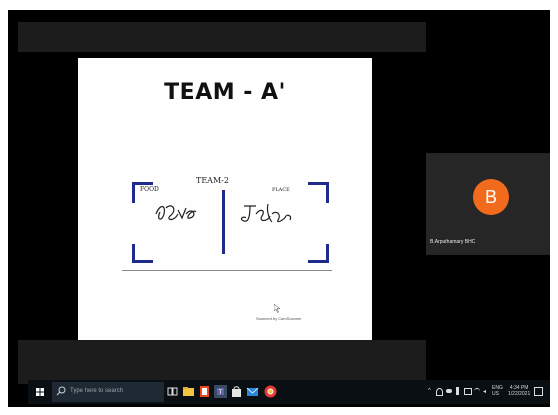  What do you see at coordinates (279, 318) in the screenshot?
I see `scan-caption: Scanned by CamScanner` at bounding box center [279, 318].